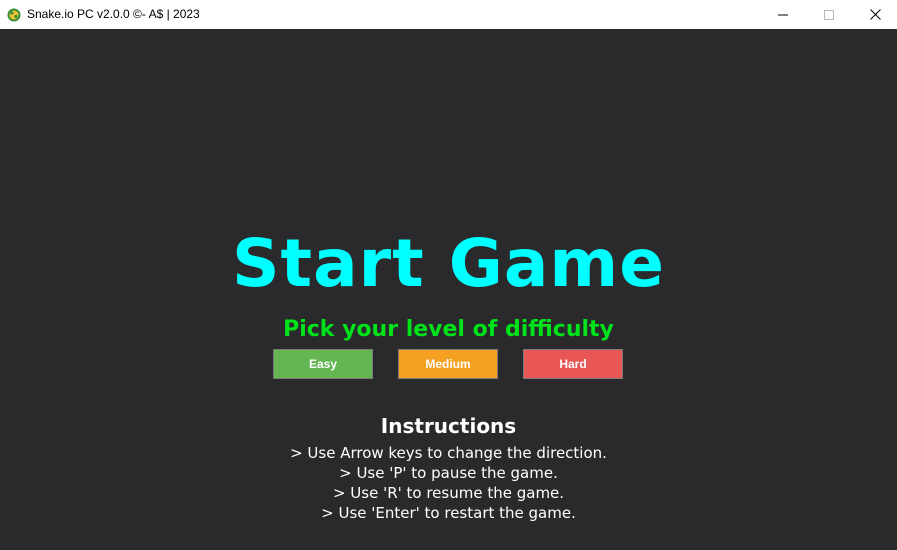 This screenshot has width=897, height=550. What do you see at coordinates (113, 14) in the screenshot?
I see `window-title: Snake.io PC v2.0.0 ©- A$ | 2023` at bounding box center [113, 14].